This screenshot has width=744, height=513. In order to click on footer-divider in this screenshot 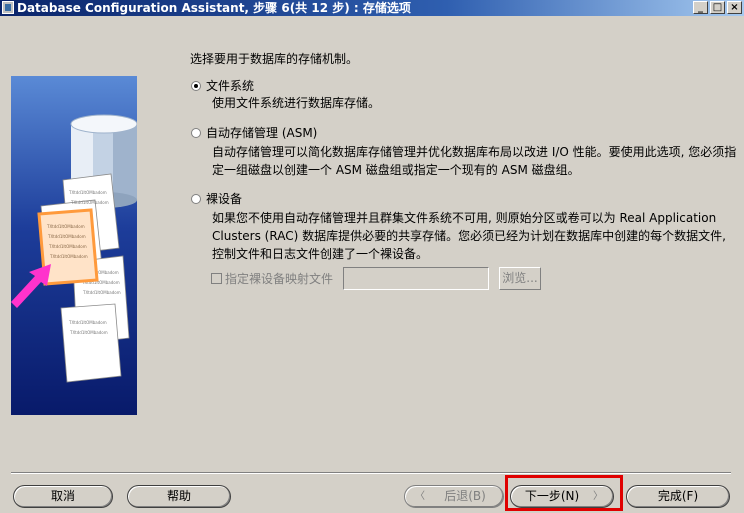, I will do `click(371, 473)`.